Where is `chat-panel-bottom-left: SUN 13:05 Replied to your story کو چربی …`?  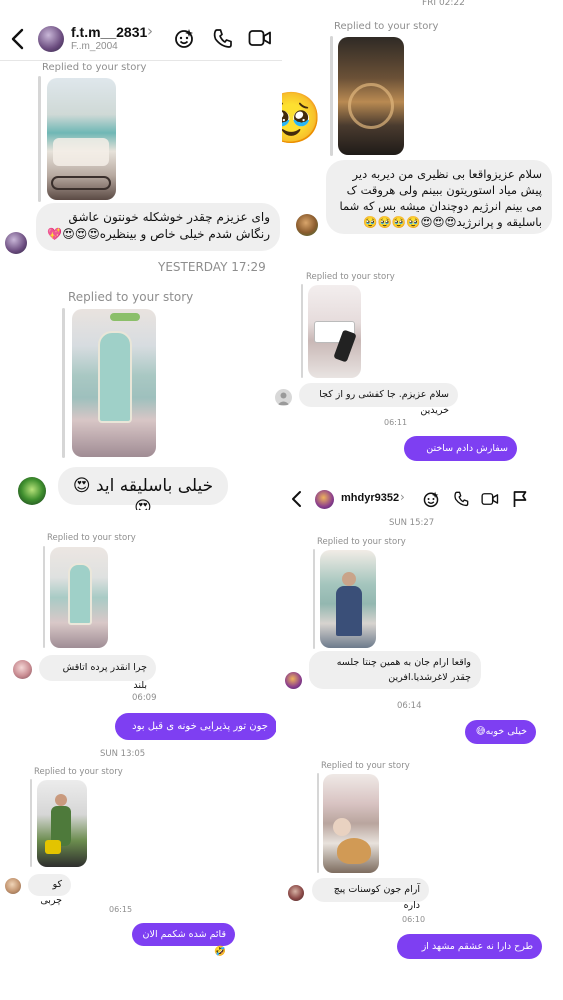 chat-panel-bottom-left: SUN 13:05 Replied to your story کو چربی … is located at coordinates (135, 872).